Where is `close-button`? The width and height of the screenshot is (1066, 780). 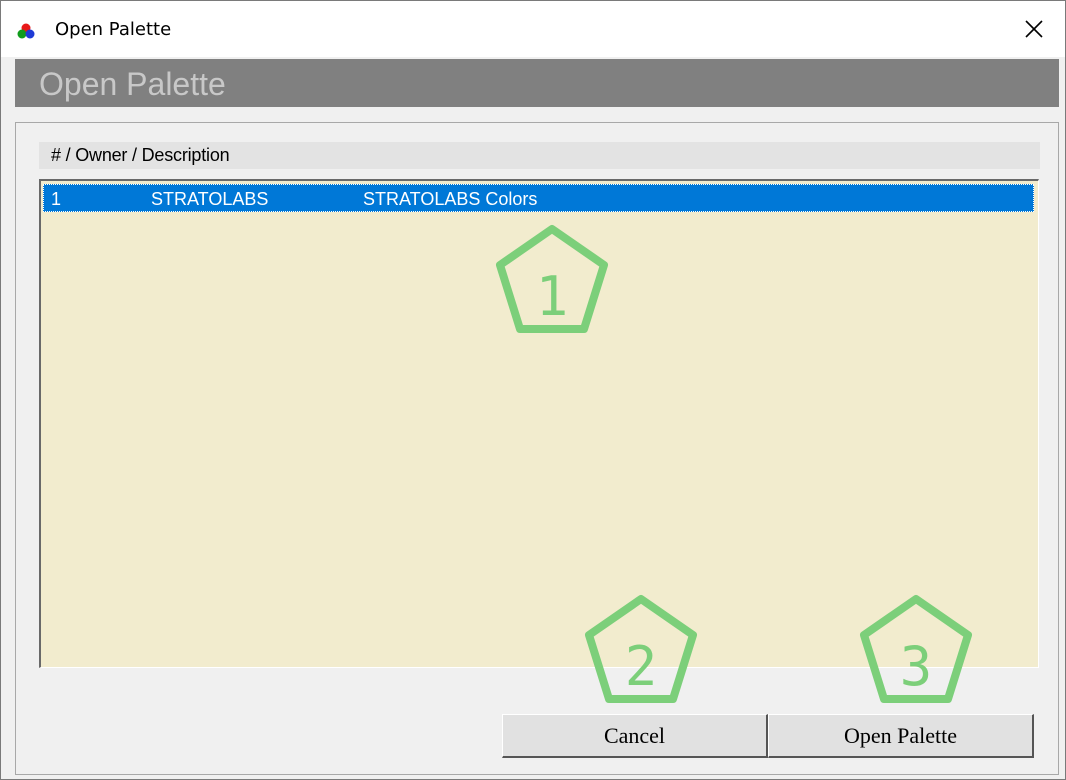 close-button is located at coordinates (1034, 29).